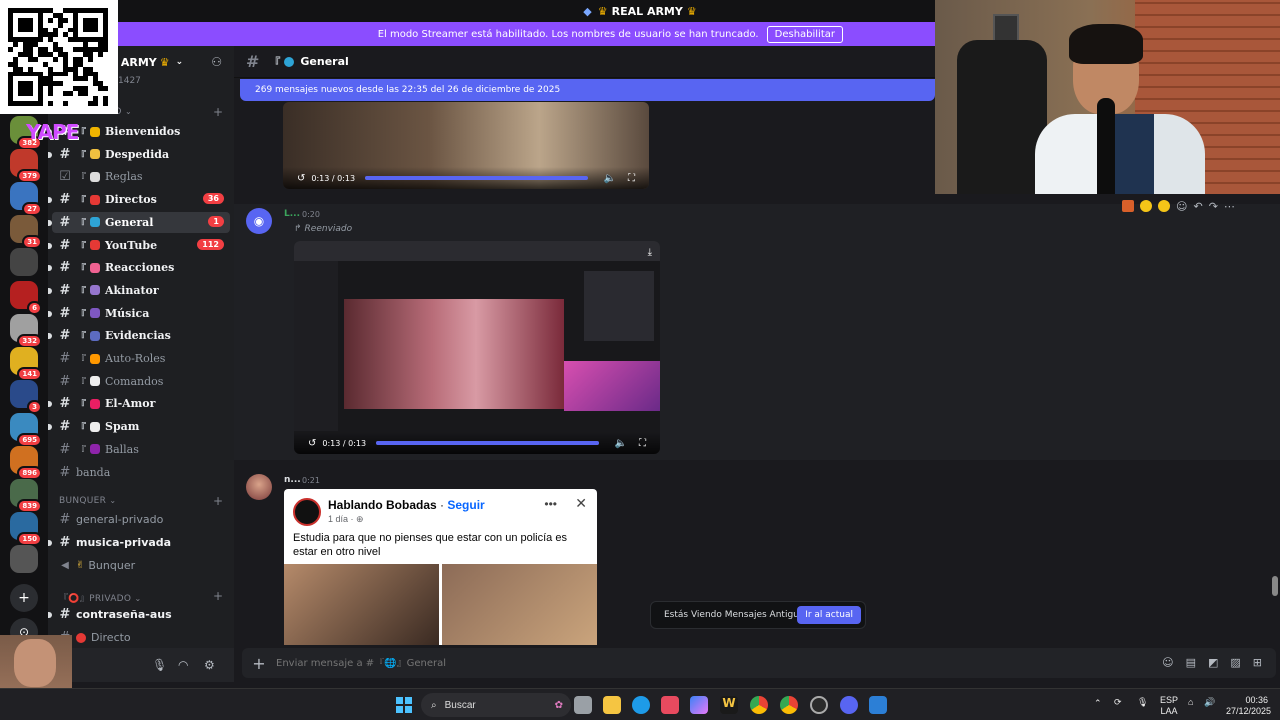 The height and width of the screenshot is (720, 1280). I want to click on message-input, so click(576, 663).